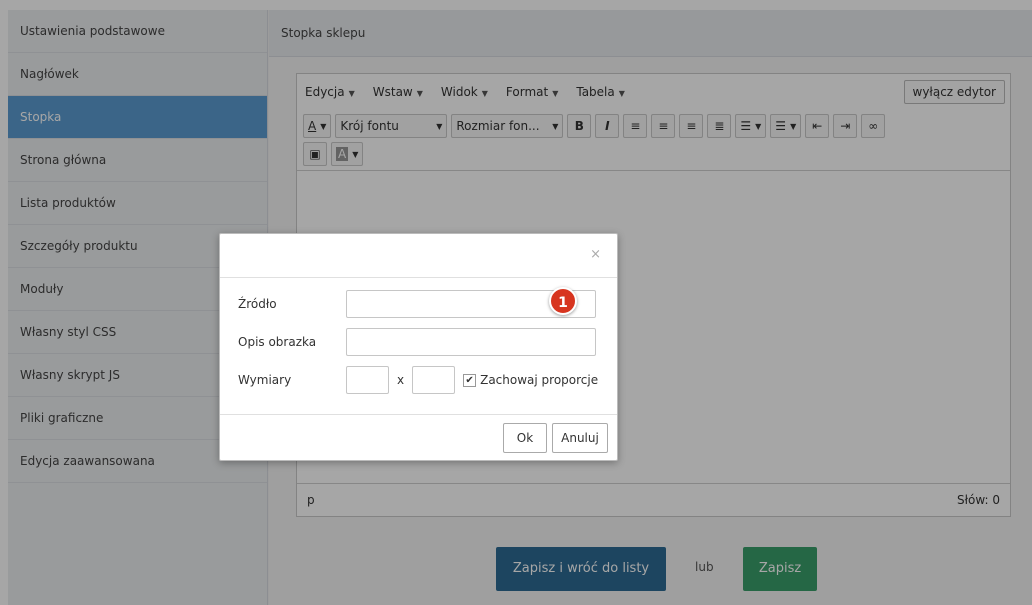 The width and height of the screenshot is (1032, 605). I want to click on step-badge: 1, so click(563, 301).